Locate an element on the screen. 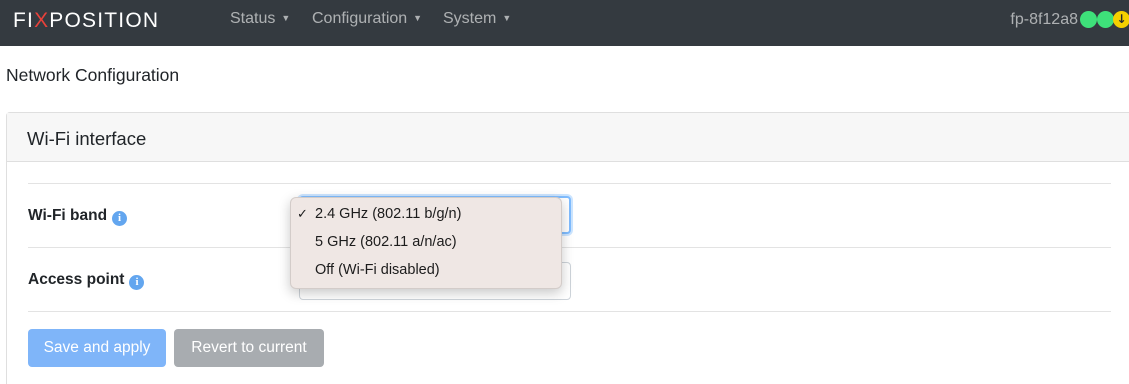  wifi-band-label: Wi-Fi band i is located at coordinates (78, 216).